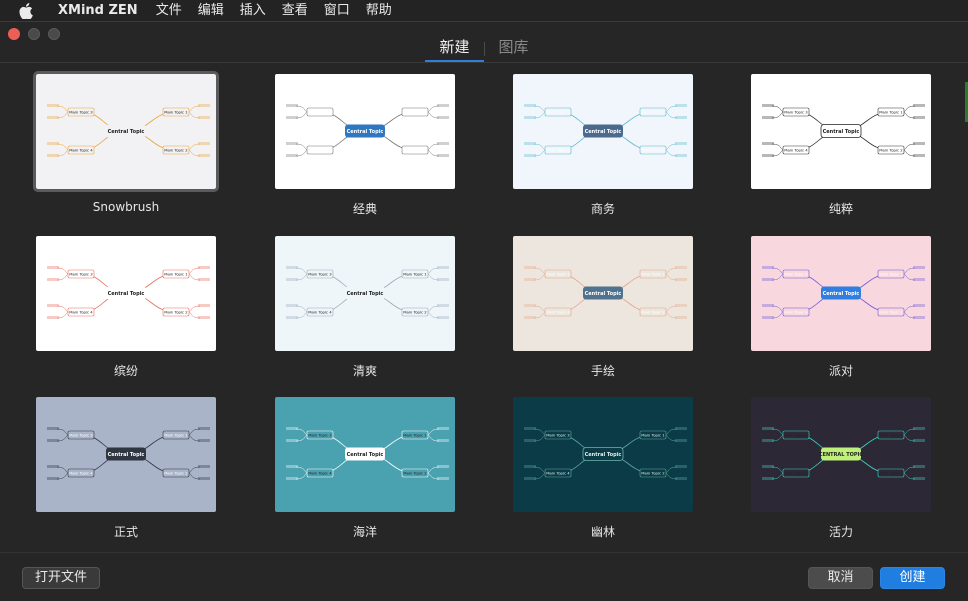 The image size is (968, 601). Describe the element at coordinates (61, 578) in the screenshot. I see `open-file-button: 打开文件` at that location.